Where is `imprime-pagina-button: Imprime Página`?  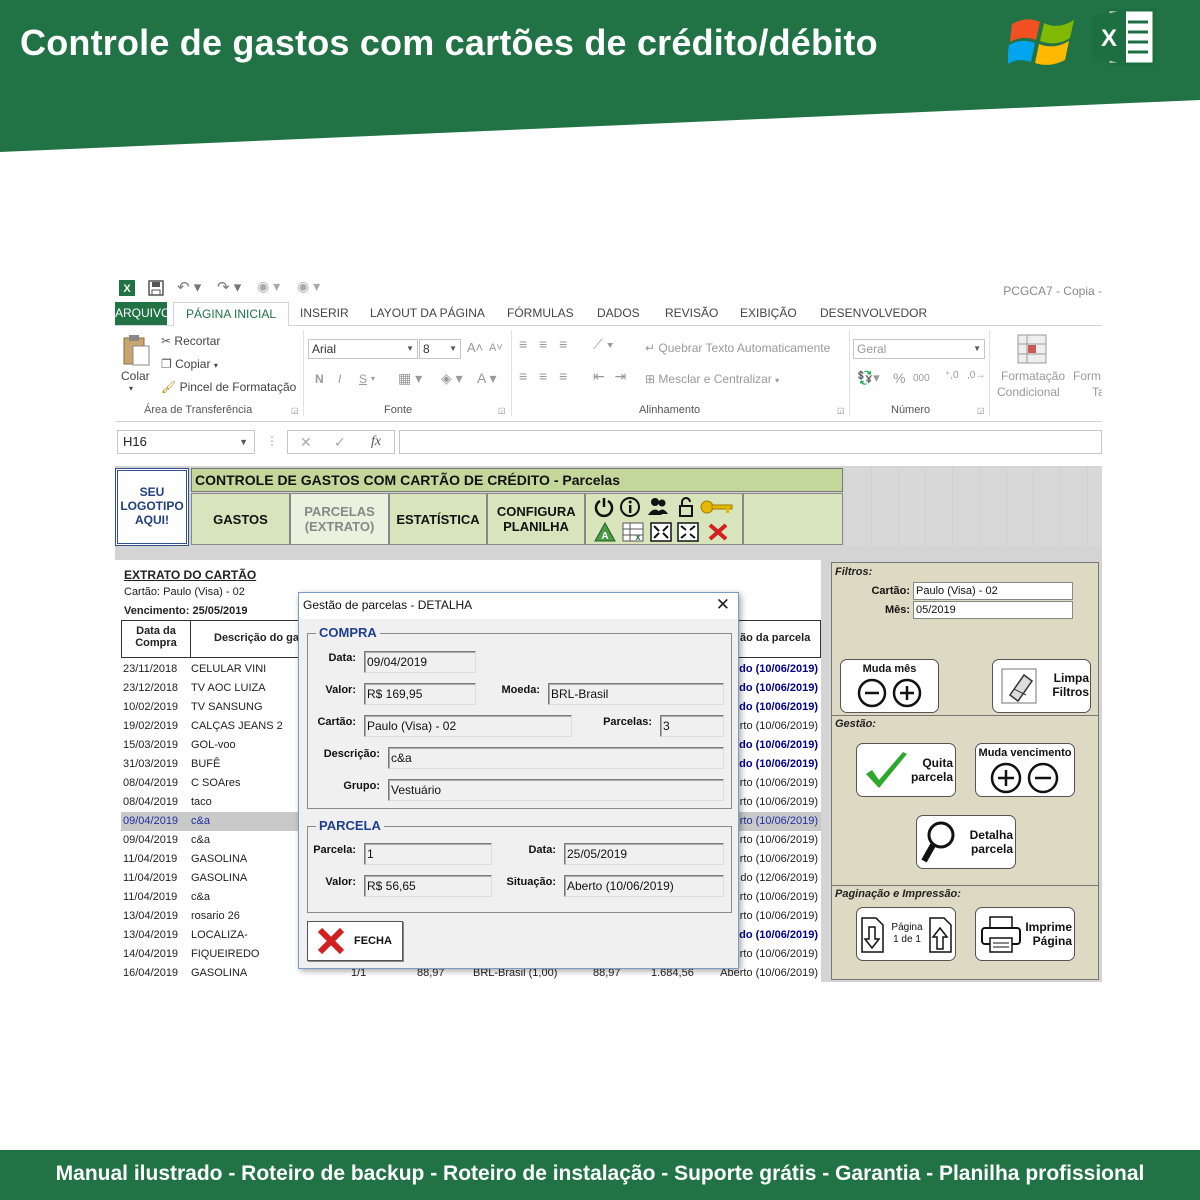 imprime-pagina-button: Imprime Página is located at coordinates (1025, 934).